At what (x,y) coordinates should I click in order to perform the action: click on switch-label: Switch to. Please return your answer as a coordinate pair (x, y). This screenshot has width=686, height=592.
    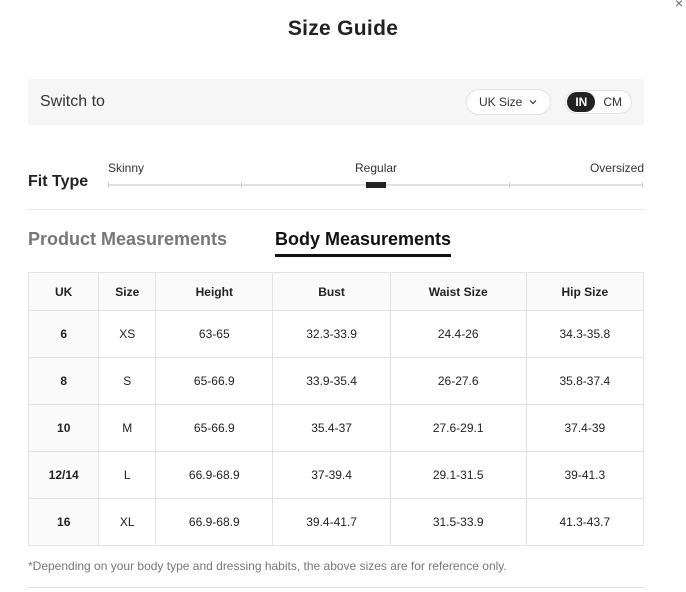
    Looking at the image, I should click on (72, 101).